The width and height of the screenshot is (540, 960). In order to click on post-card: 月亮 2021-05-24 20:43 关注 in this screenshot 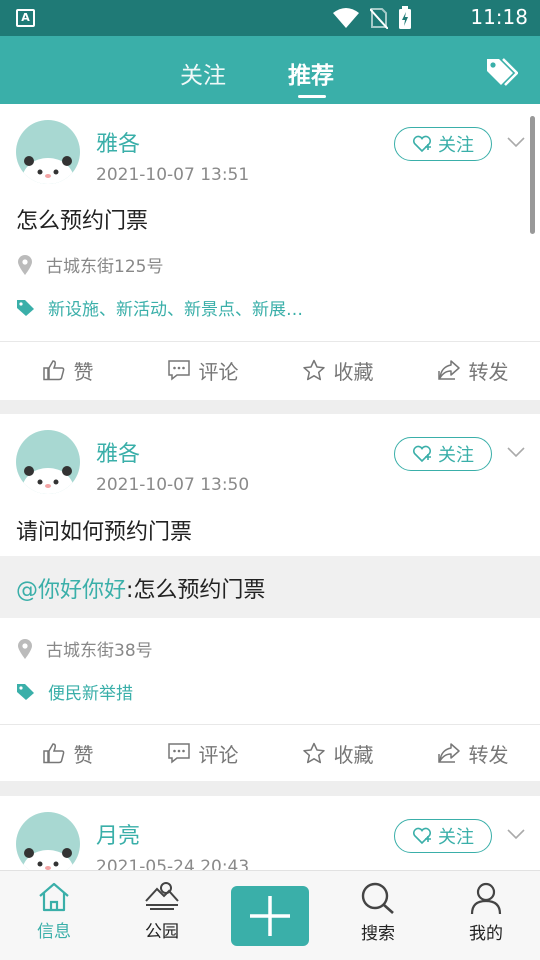, I will do `click(270, 833)`.